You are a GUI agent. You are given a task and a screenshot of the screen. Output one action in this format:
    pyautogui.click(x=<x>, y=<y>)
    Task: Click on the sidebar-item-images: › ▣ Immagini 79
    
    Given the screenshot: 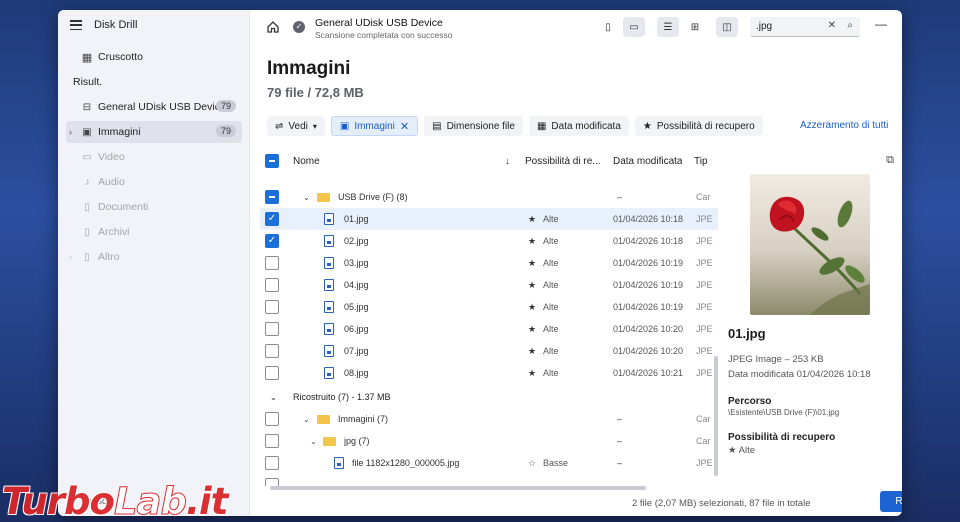 What is the action you would take?
    pyautogui.click(x=154, y=132)
    